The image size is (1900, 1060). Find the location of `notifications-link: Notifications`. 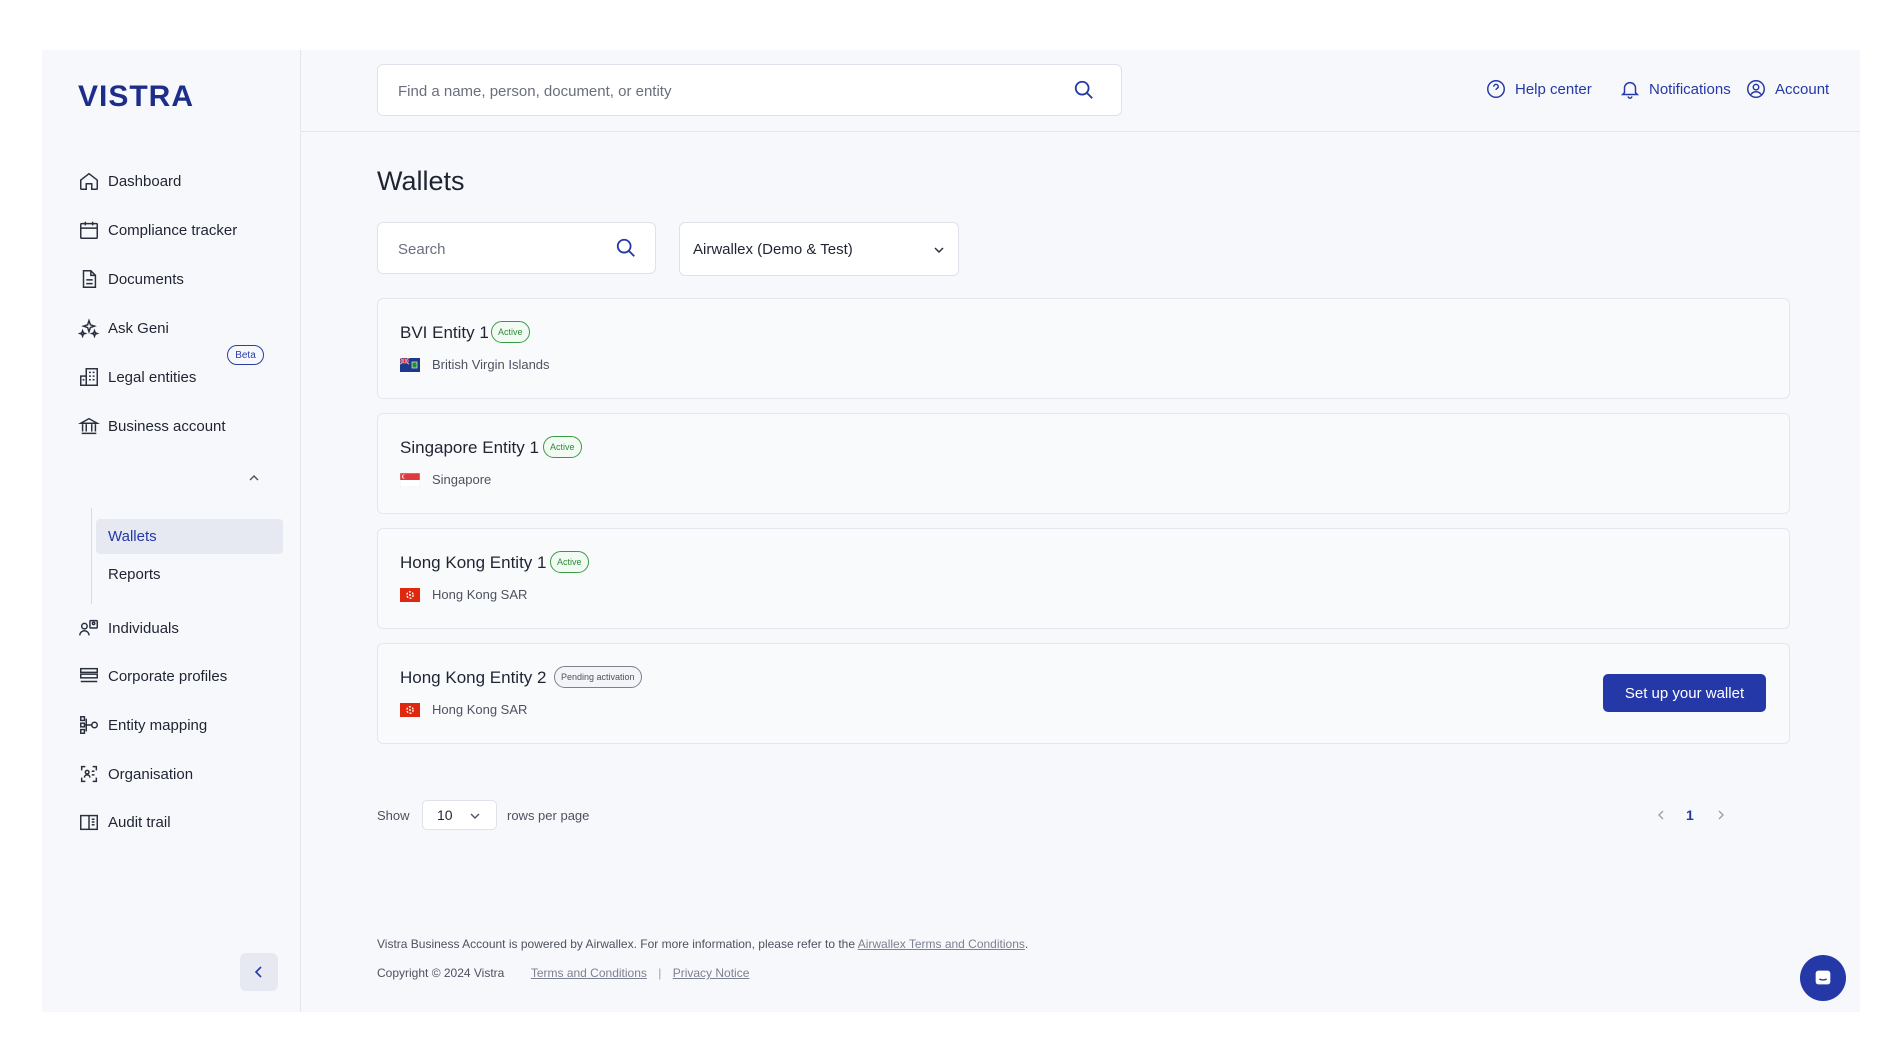

notifications-link: Notifications is located at coordinates (1675, 89).